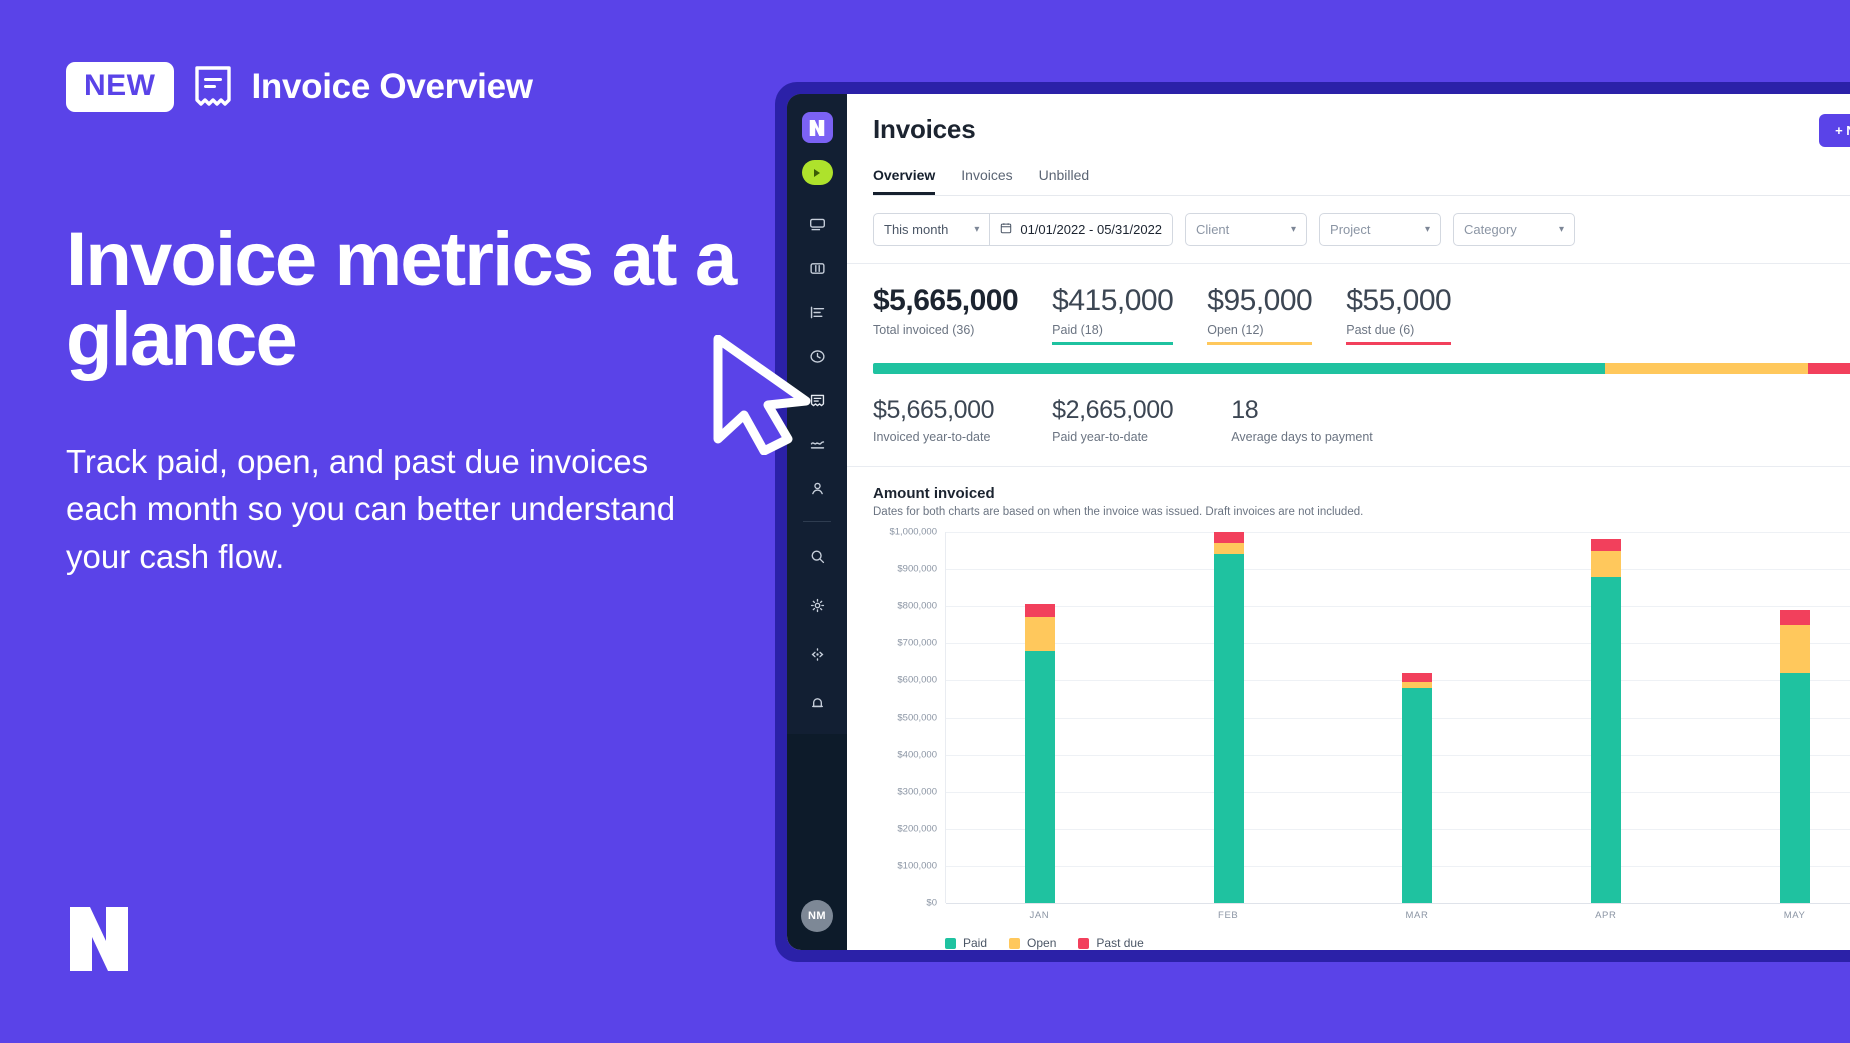  Describe the element at coordinates (986, 181) in the screenshot. I see `tab-invoices: Invoices` at that location.